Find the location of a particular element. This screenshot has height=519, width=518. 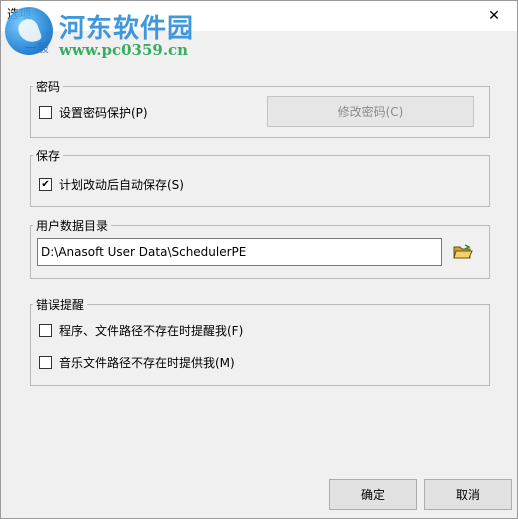

auto-save-checkbox: ✔ 计划改动后自动保存(S) is located at coordinates (111, 184).